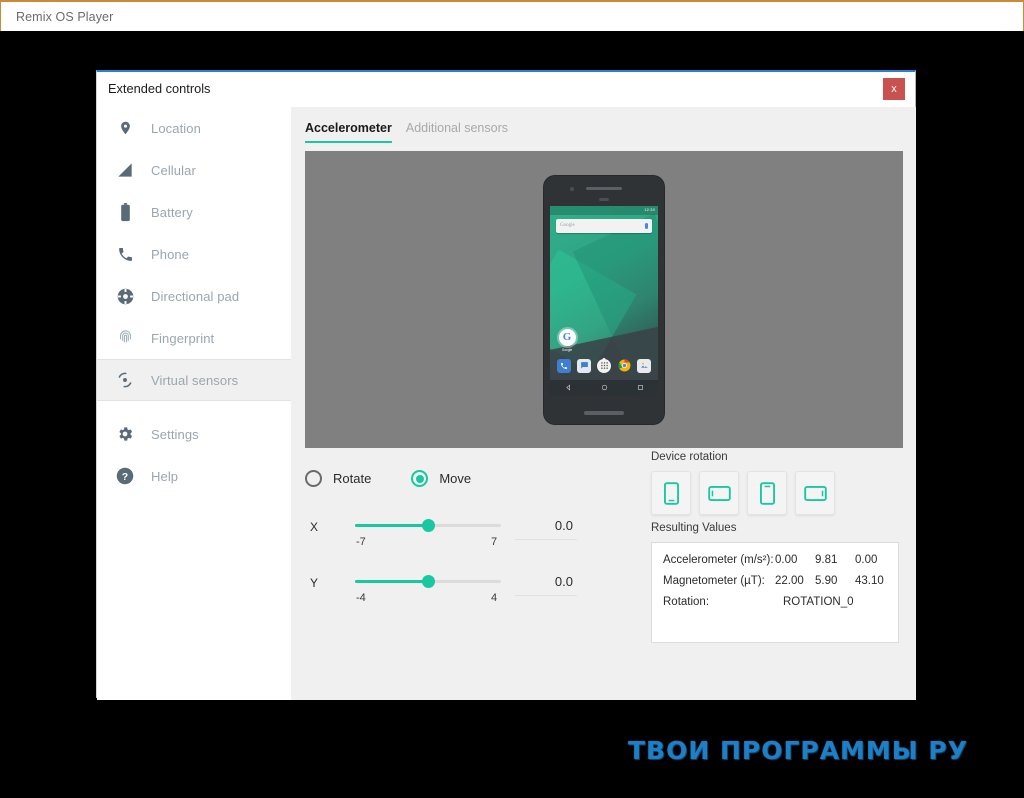  I want to click on phone-mockup: 12:30 Google G Google, so click(604, 299).